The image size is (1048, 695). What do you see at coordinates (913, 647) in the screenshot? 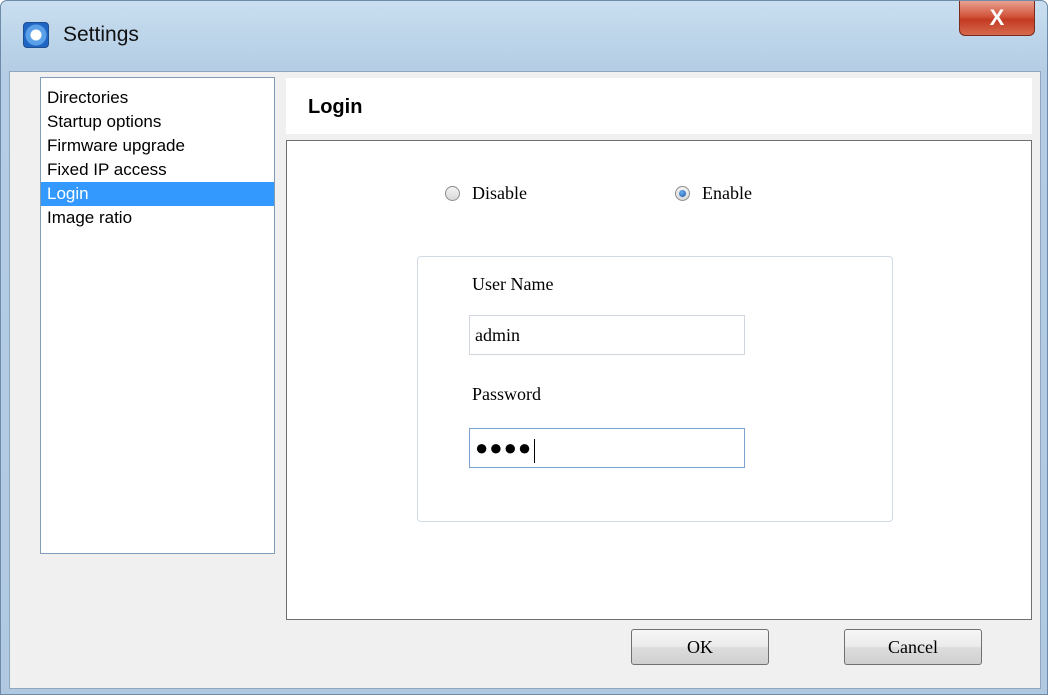
I see `cancel-button: Cancel` at bounding box center [913, 647].